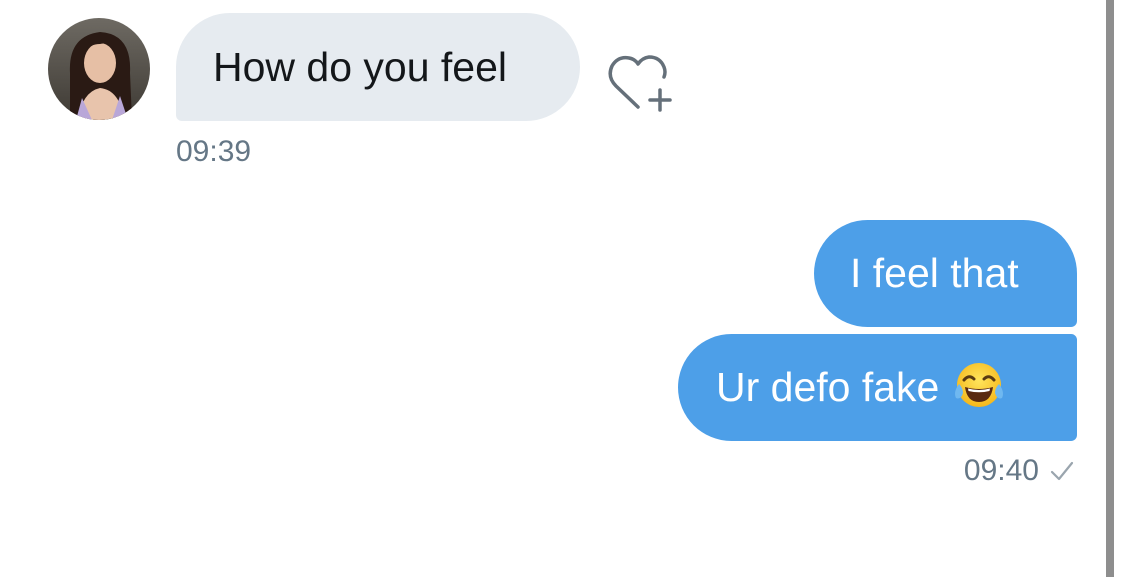 The width and height of the screenshot is (1125, 577). Describe the element at coordinates (828, 387) in the screenshot. I see `outgoing-message-text: Ur defo fake` at that location.